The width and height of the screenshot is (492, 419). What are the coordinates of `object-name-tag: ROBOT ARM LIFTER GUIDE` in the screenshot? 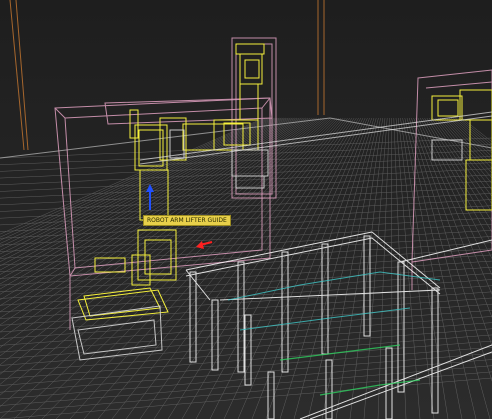 It's located at (187, 220).